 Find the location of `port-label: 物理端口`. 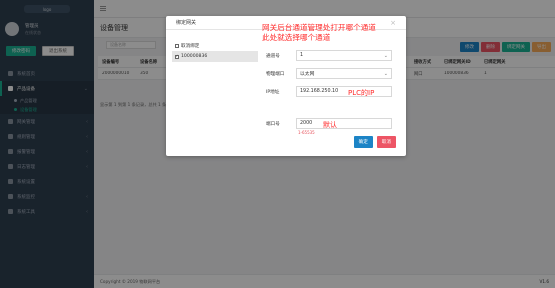

port-label: 物理端口 is located at coordinates (275, 74).